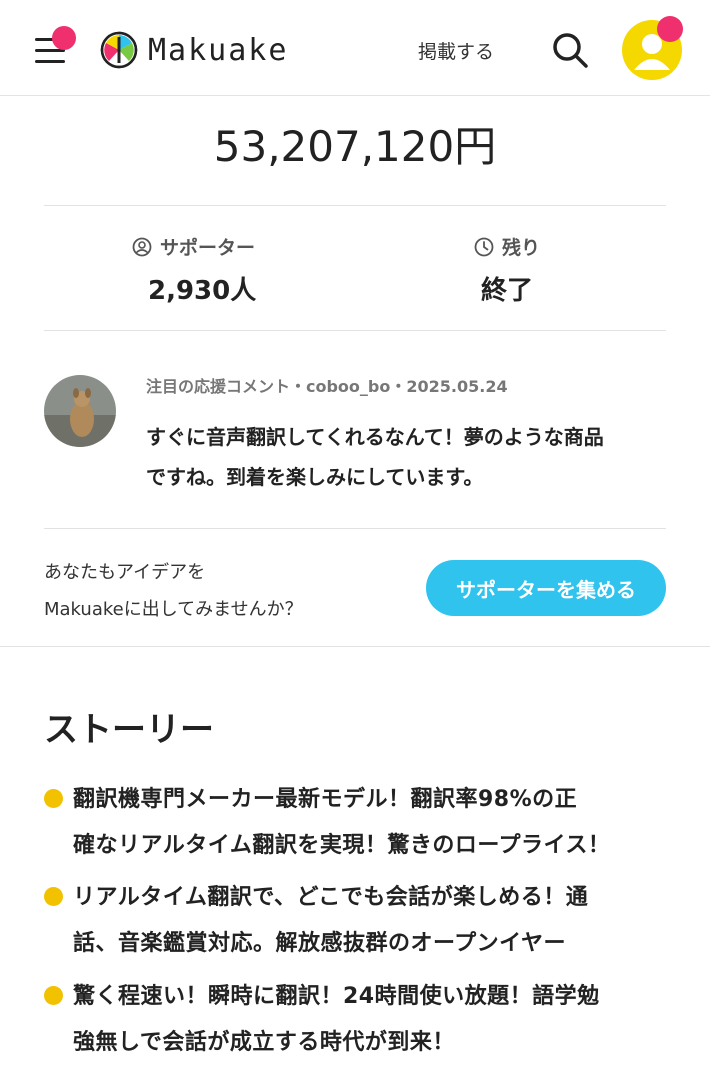 This screenshot has height=1080, width=710. Describe the element at coordinates (325, 799) in the screenshot. I see `bullet-line: 翻訳機専門メーカー最新モデル！翻訳率98%の正` at that location.